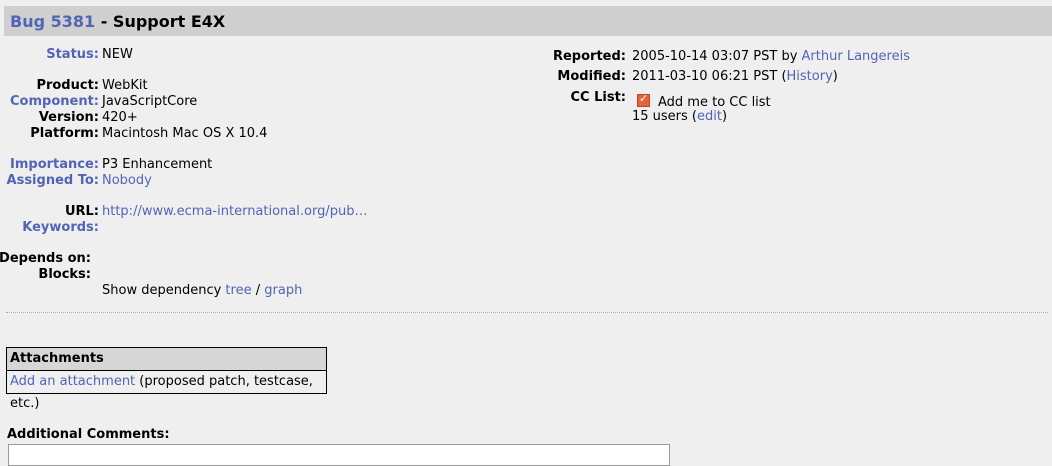  I want to click on cc-edit-link: edit, so click(709, 116).